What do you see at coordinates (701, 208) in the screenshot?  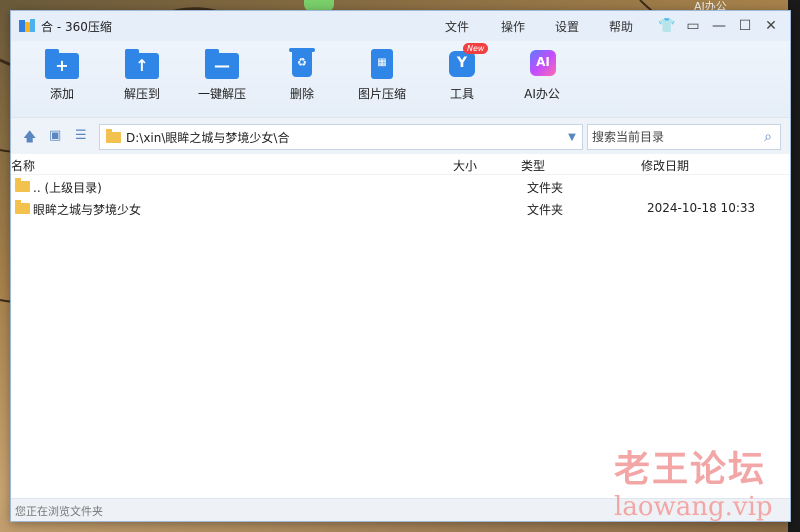 I see `row-modified: 2024-10-18 10:33` at bounding box center [701, 208].